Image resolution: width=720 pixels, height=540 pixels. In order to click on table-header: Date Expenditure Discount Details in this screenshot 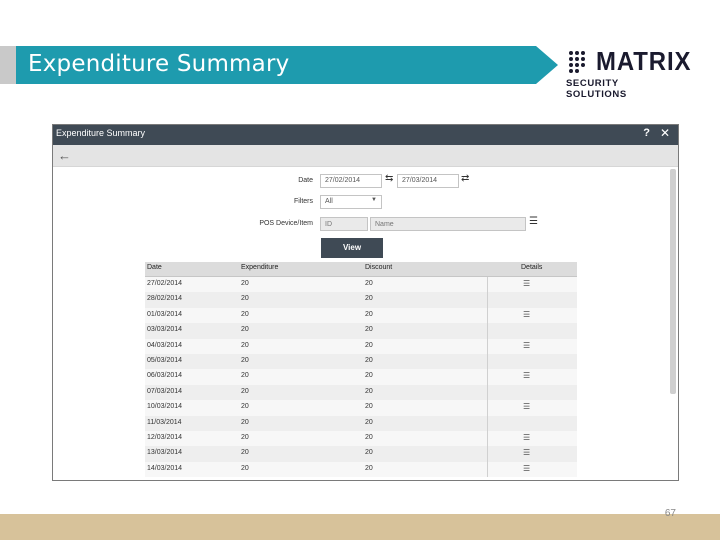, I will do `click(361, 269)`.